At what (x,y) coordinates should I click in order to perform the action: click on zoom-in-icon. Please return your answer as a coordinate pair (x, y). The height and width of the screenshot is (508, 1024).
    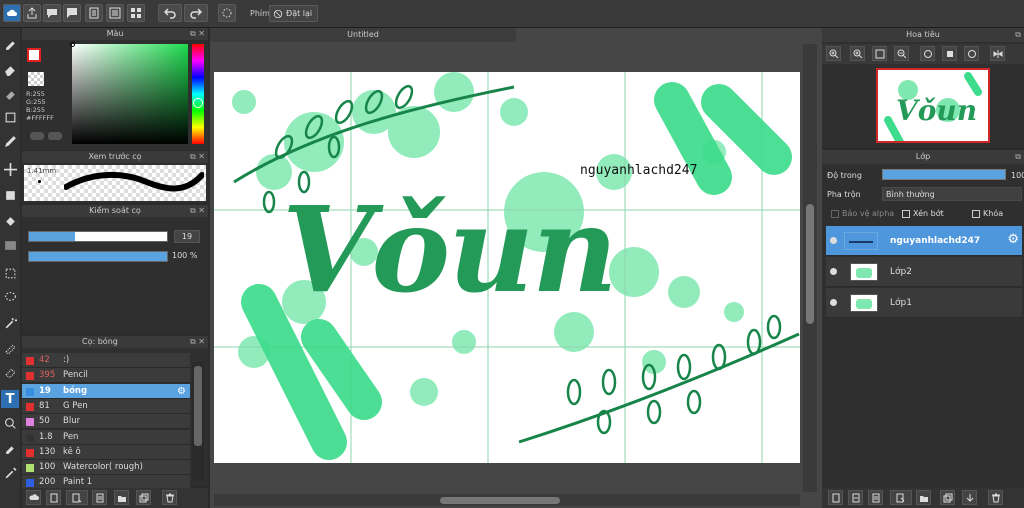
    Looking at the image, I should click on (833, 53).